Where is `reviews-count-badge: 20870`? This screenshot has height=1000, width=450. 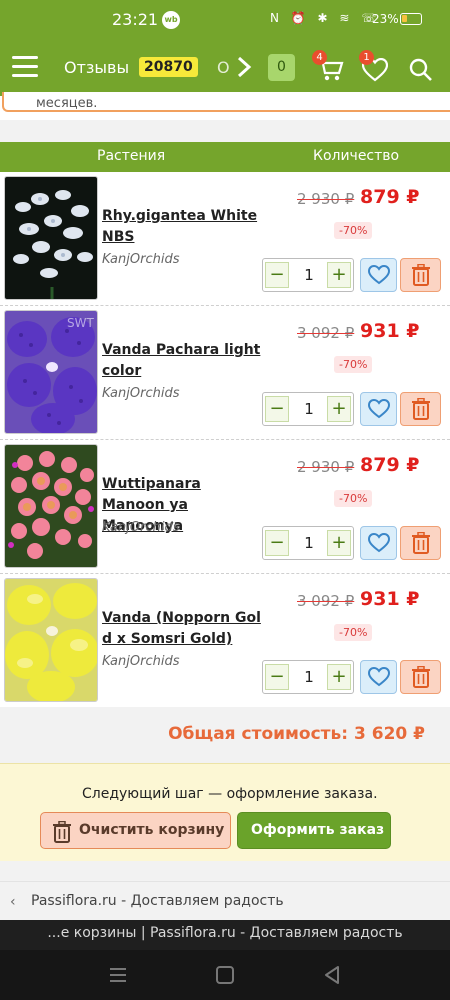
reviews-count-badge: 20870 is located at coordinates (168, 67).